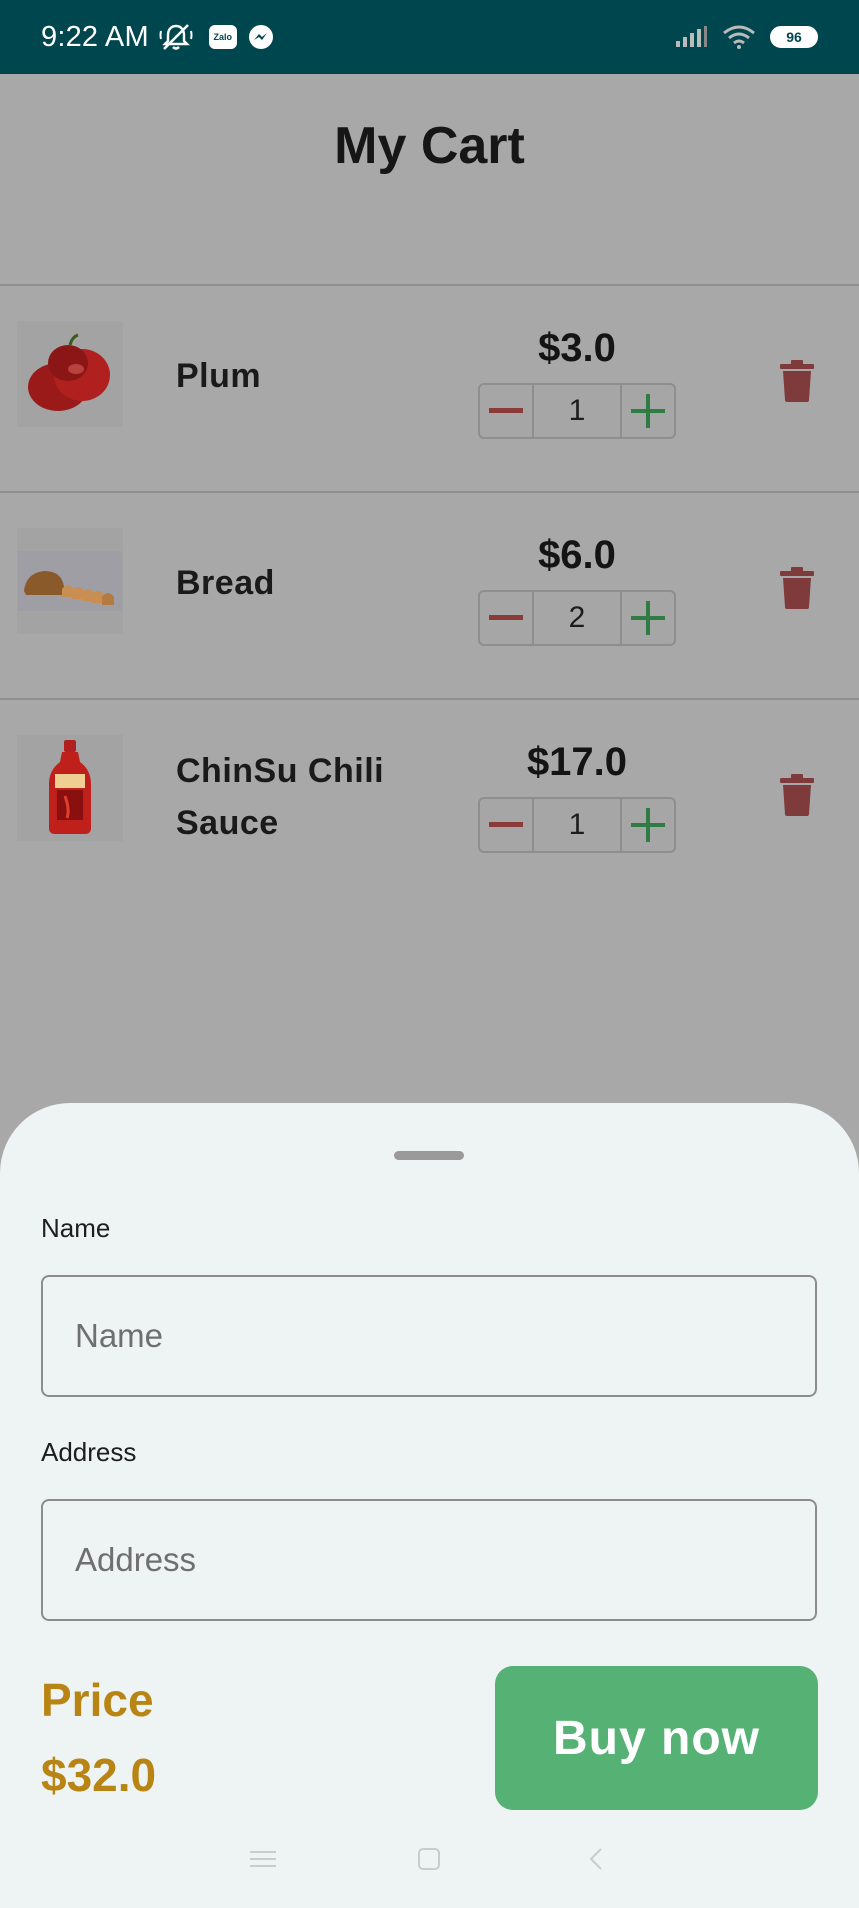  I want to click on item-name: ChinSu Chili Sauce, so click(280, 797).